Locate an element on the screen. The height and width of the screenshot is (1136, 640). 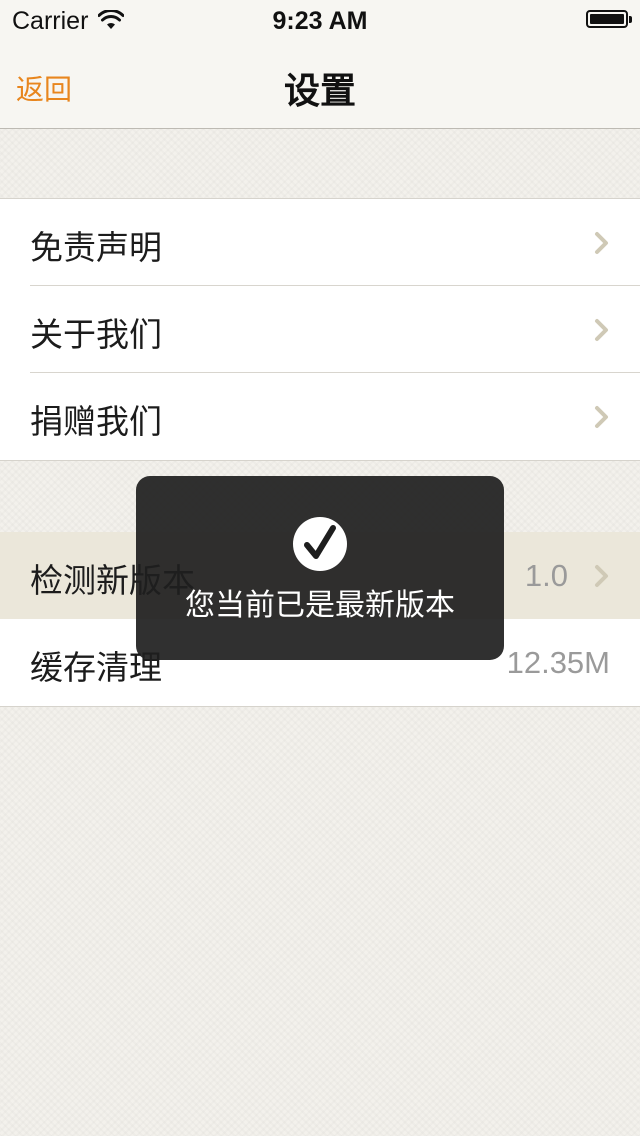
navigation-bar: 返回 设置 is located at coordinates (320, 84).